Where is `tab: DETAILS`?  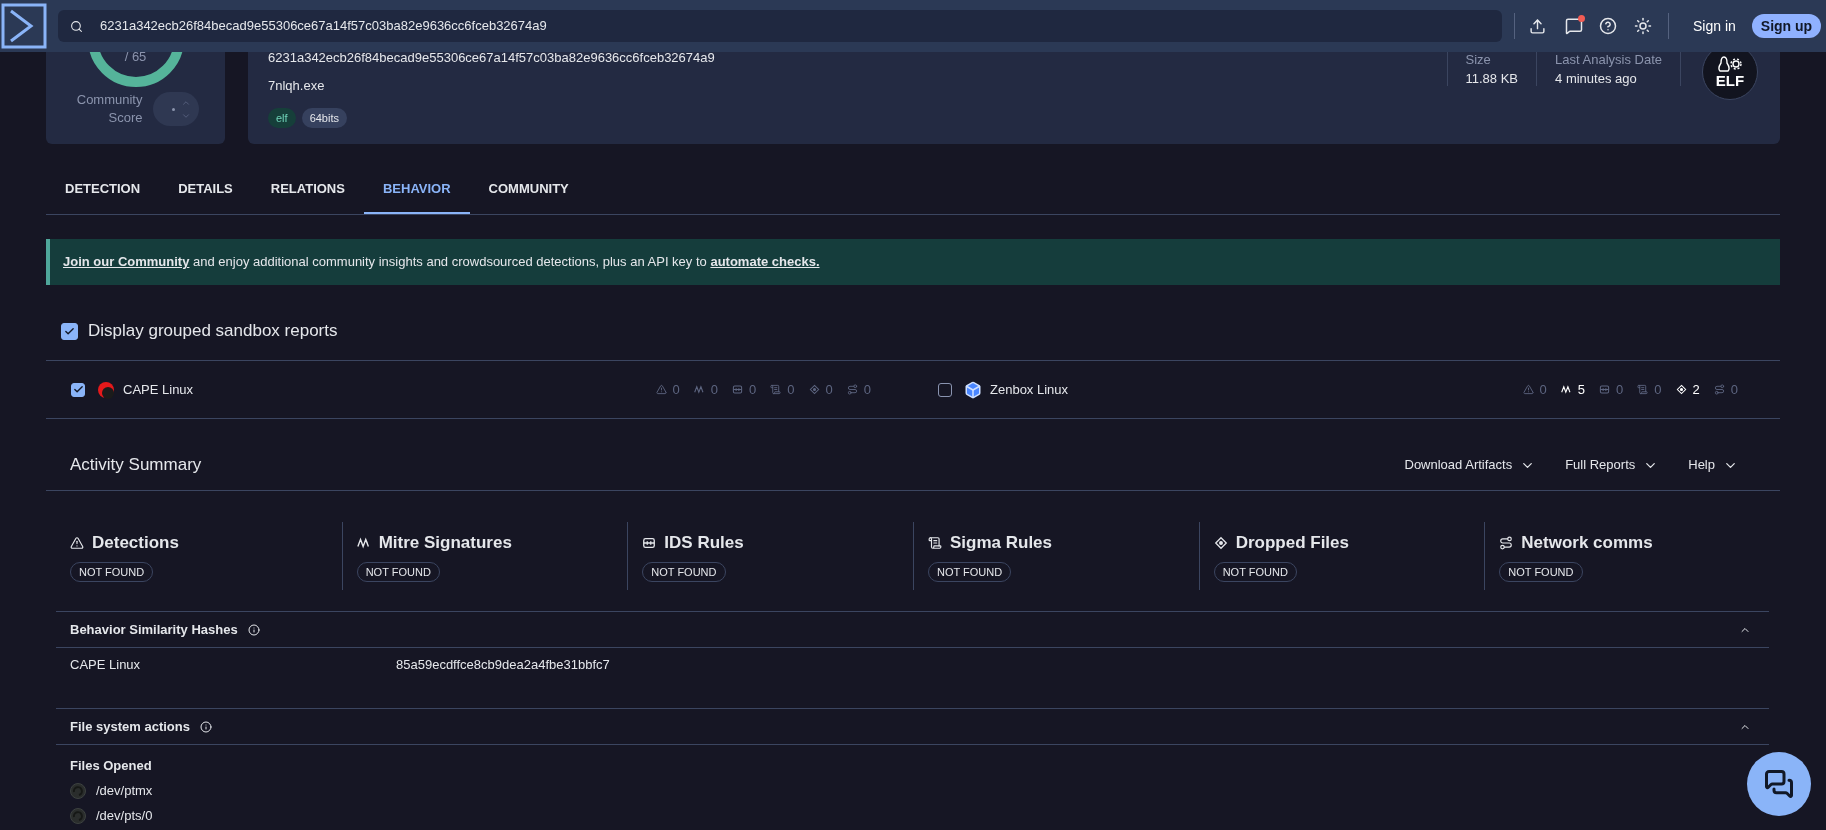
tab: DETAILS is located at coordinates (205, 189).